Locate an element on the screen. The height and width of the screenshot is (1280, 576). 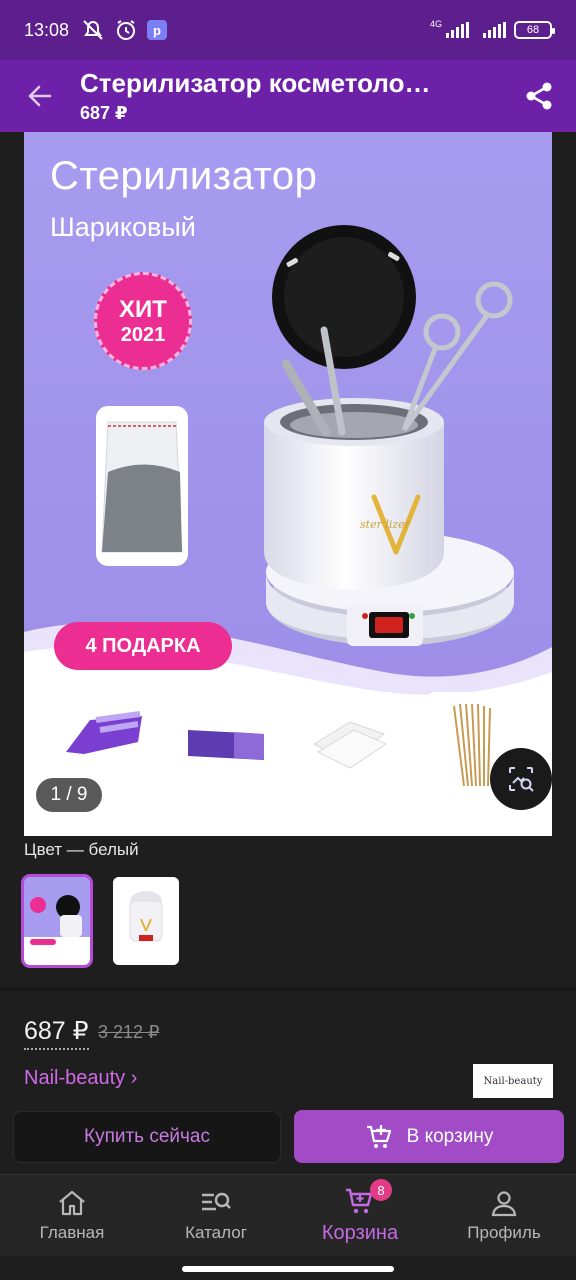
mute-icon is located at coordinates (93, 30).